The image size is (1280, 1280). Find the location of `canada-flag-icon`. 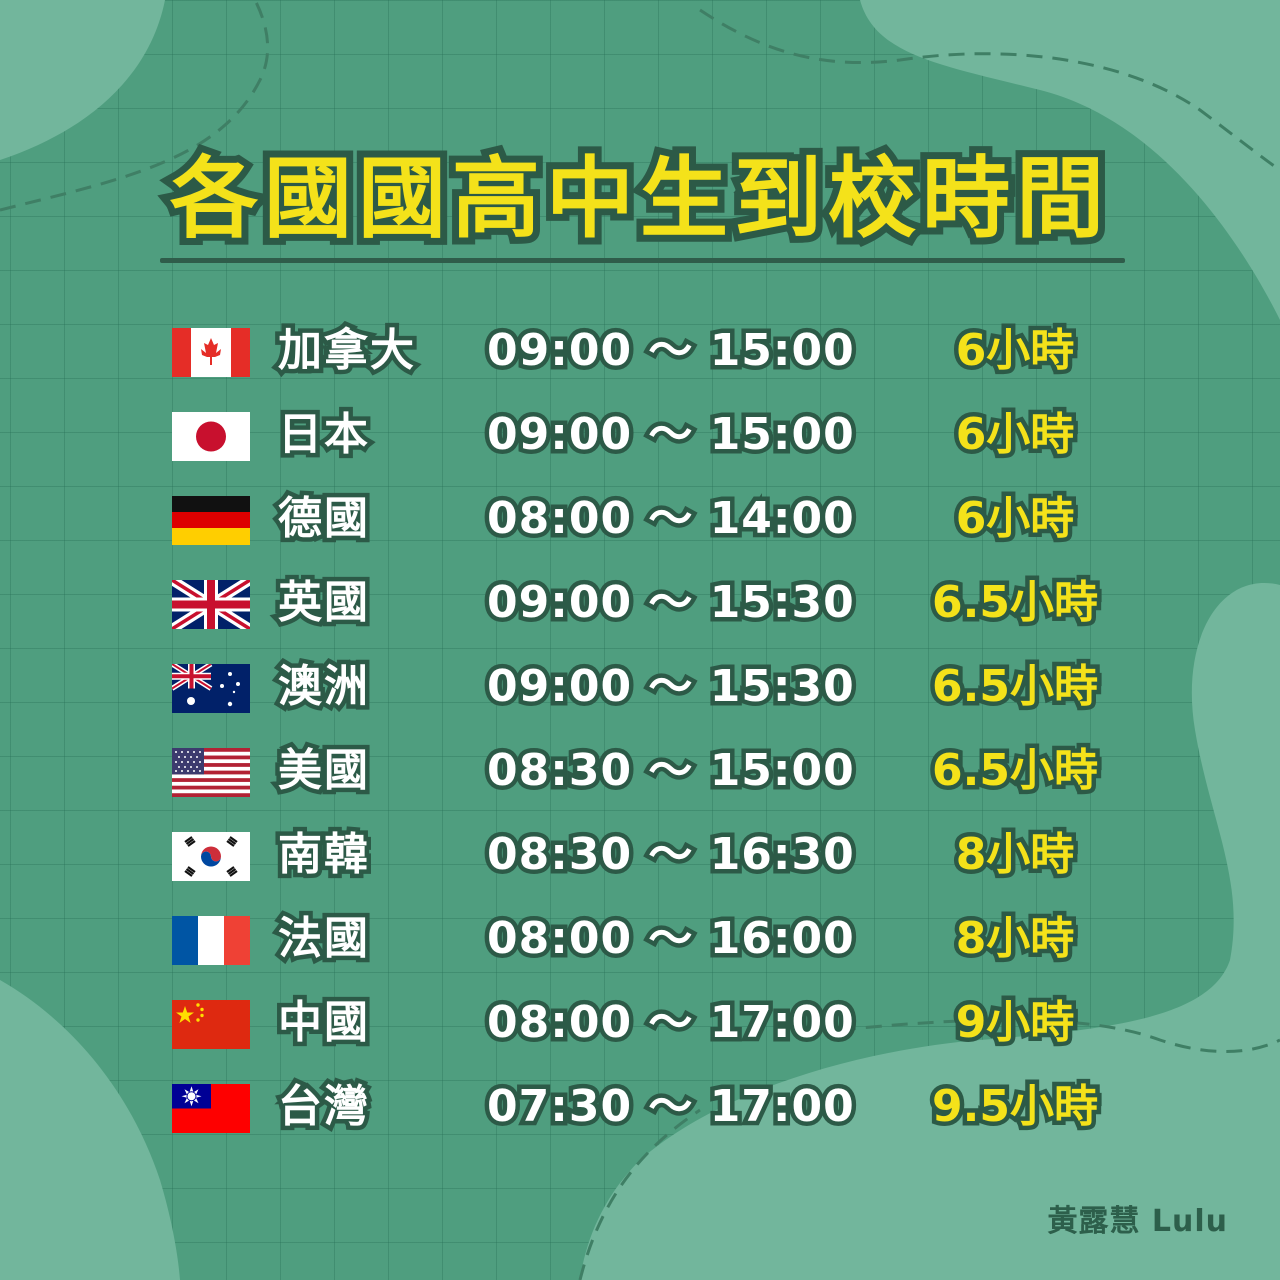

canada-flag-icon is located at coordinates (211, 352).